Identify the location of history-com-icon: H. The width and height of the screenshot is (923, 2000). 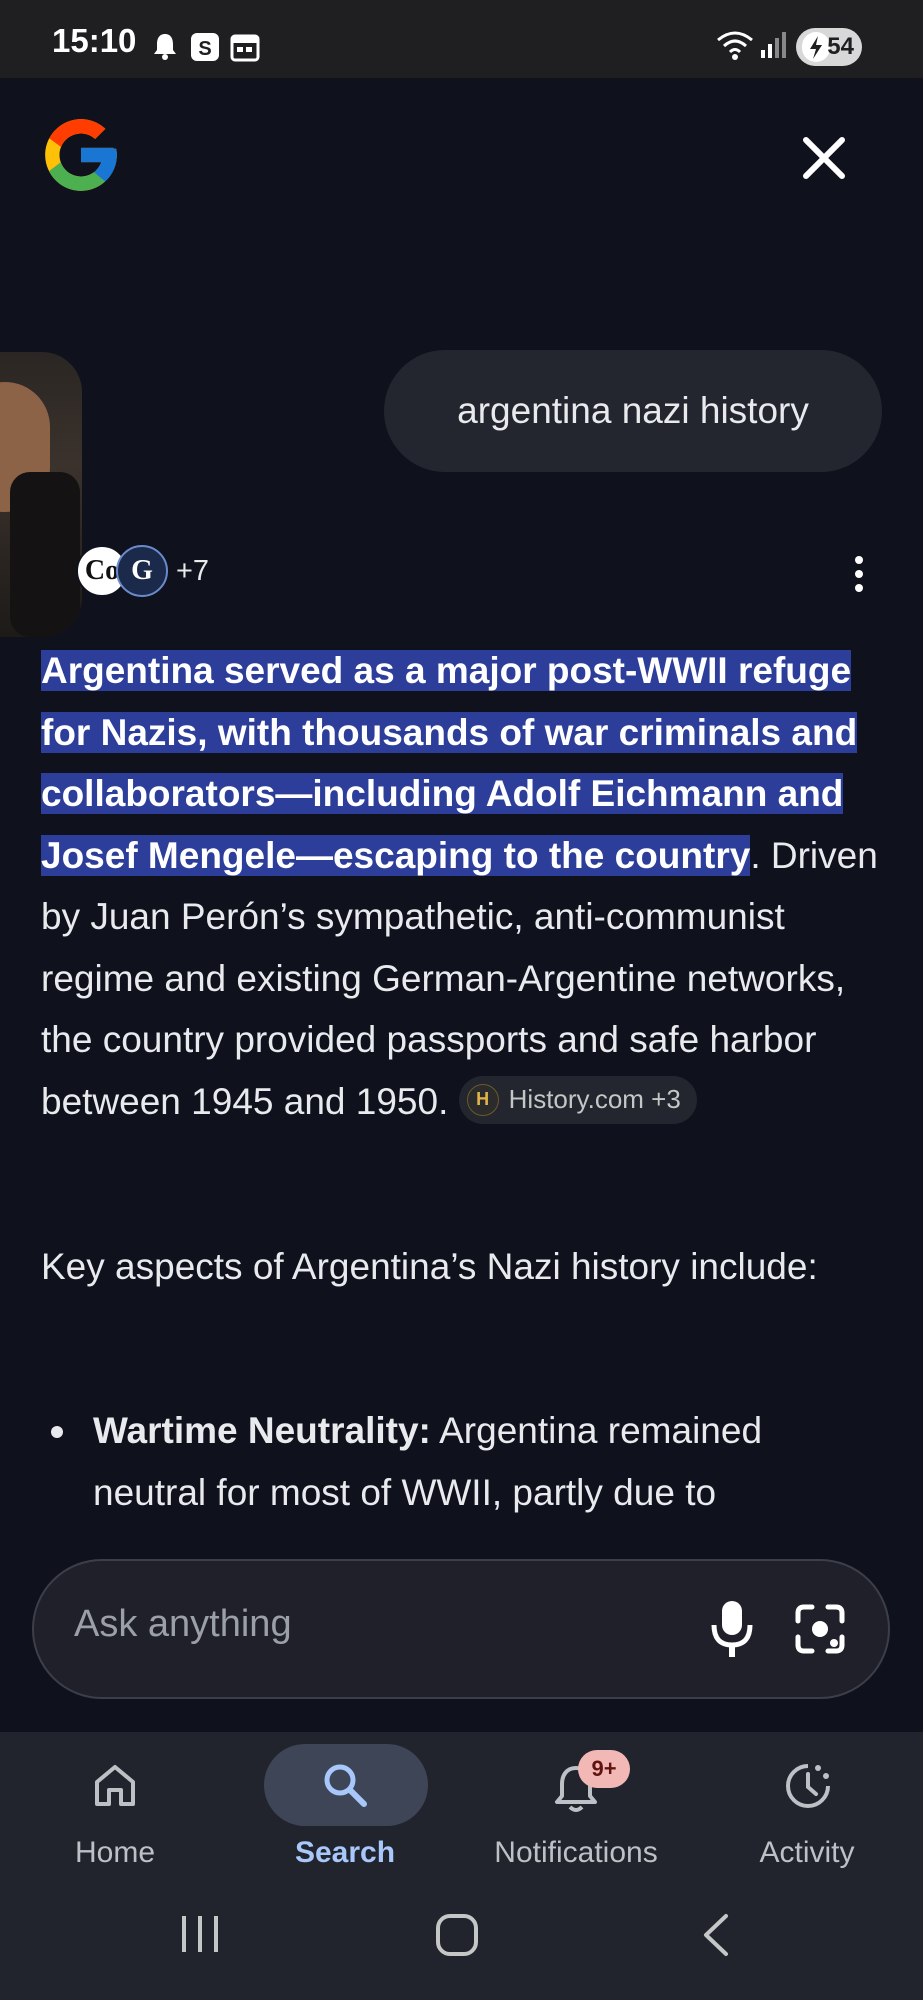
(482, 1099).